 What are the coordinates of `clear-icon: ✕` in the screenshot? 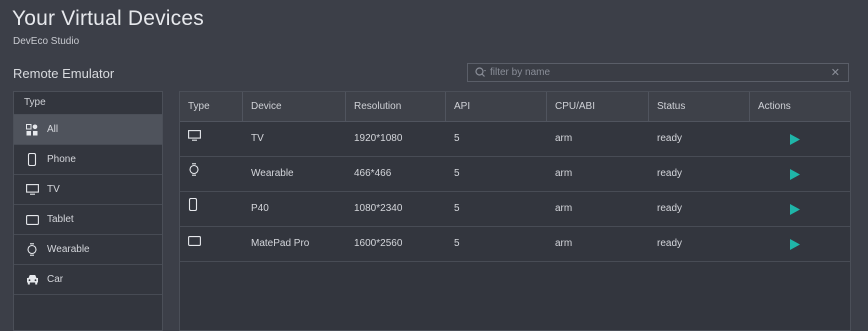 It's located at (835, 72).